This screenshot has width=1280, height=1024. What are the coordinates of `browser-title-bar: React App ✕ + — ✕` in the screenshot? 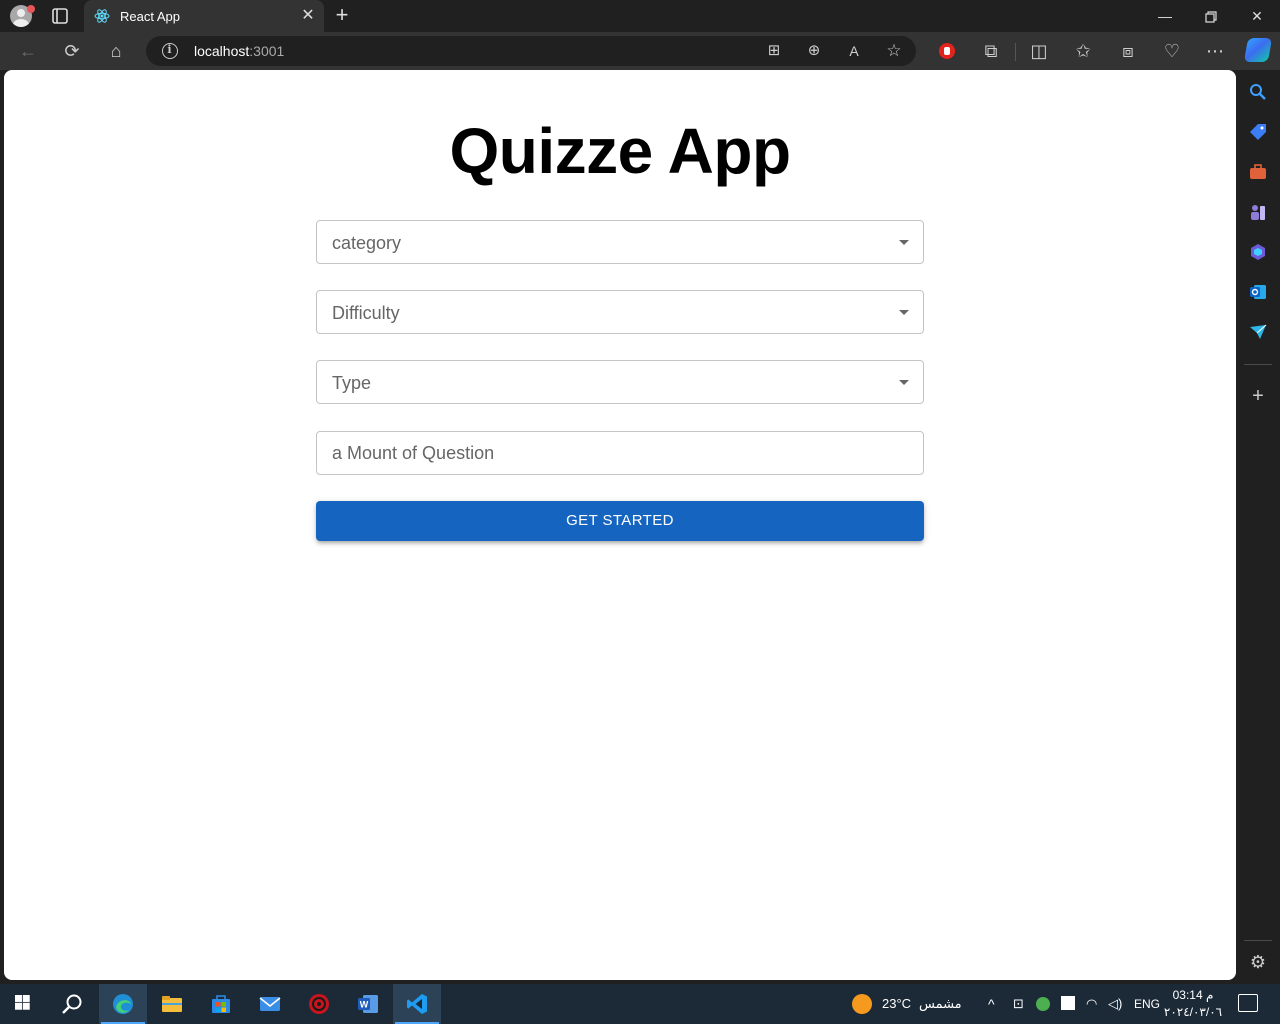 It's located at (640, 16).